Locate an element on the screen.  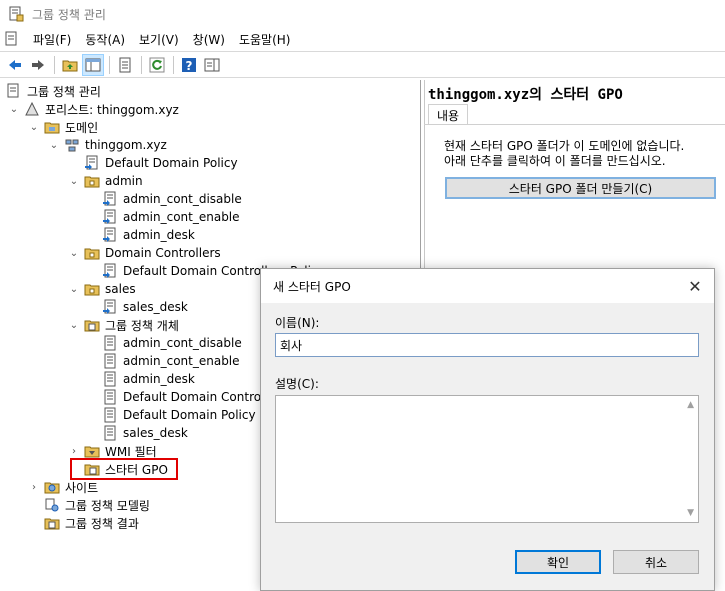
close-icon: ✕ is located at coordinates (695, 286).